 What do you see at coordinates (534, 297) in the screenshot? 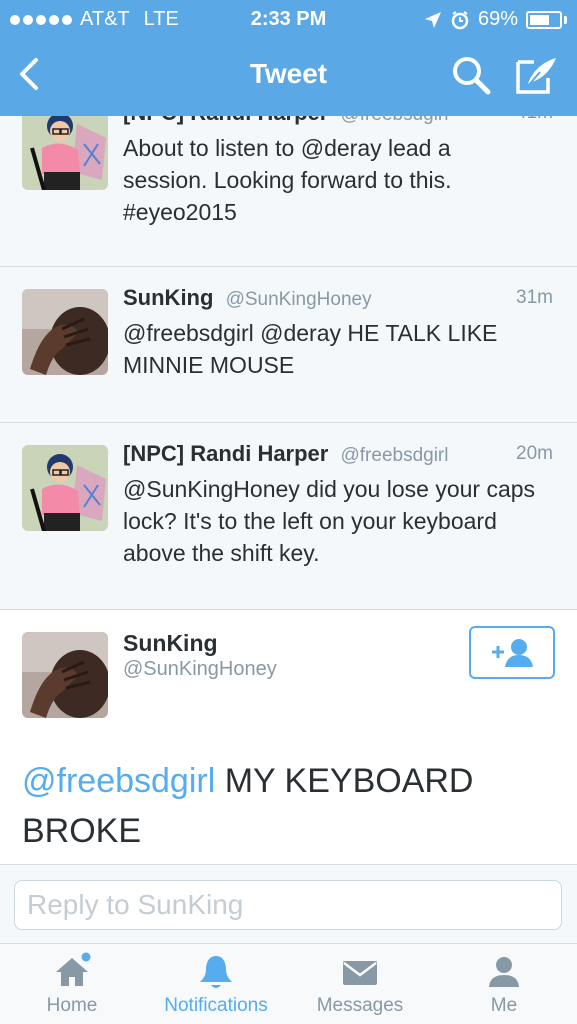
I see `tweet-timestamp: 31m` at bounding box center [534, 297].